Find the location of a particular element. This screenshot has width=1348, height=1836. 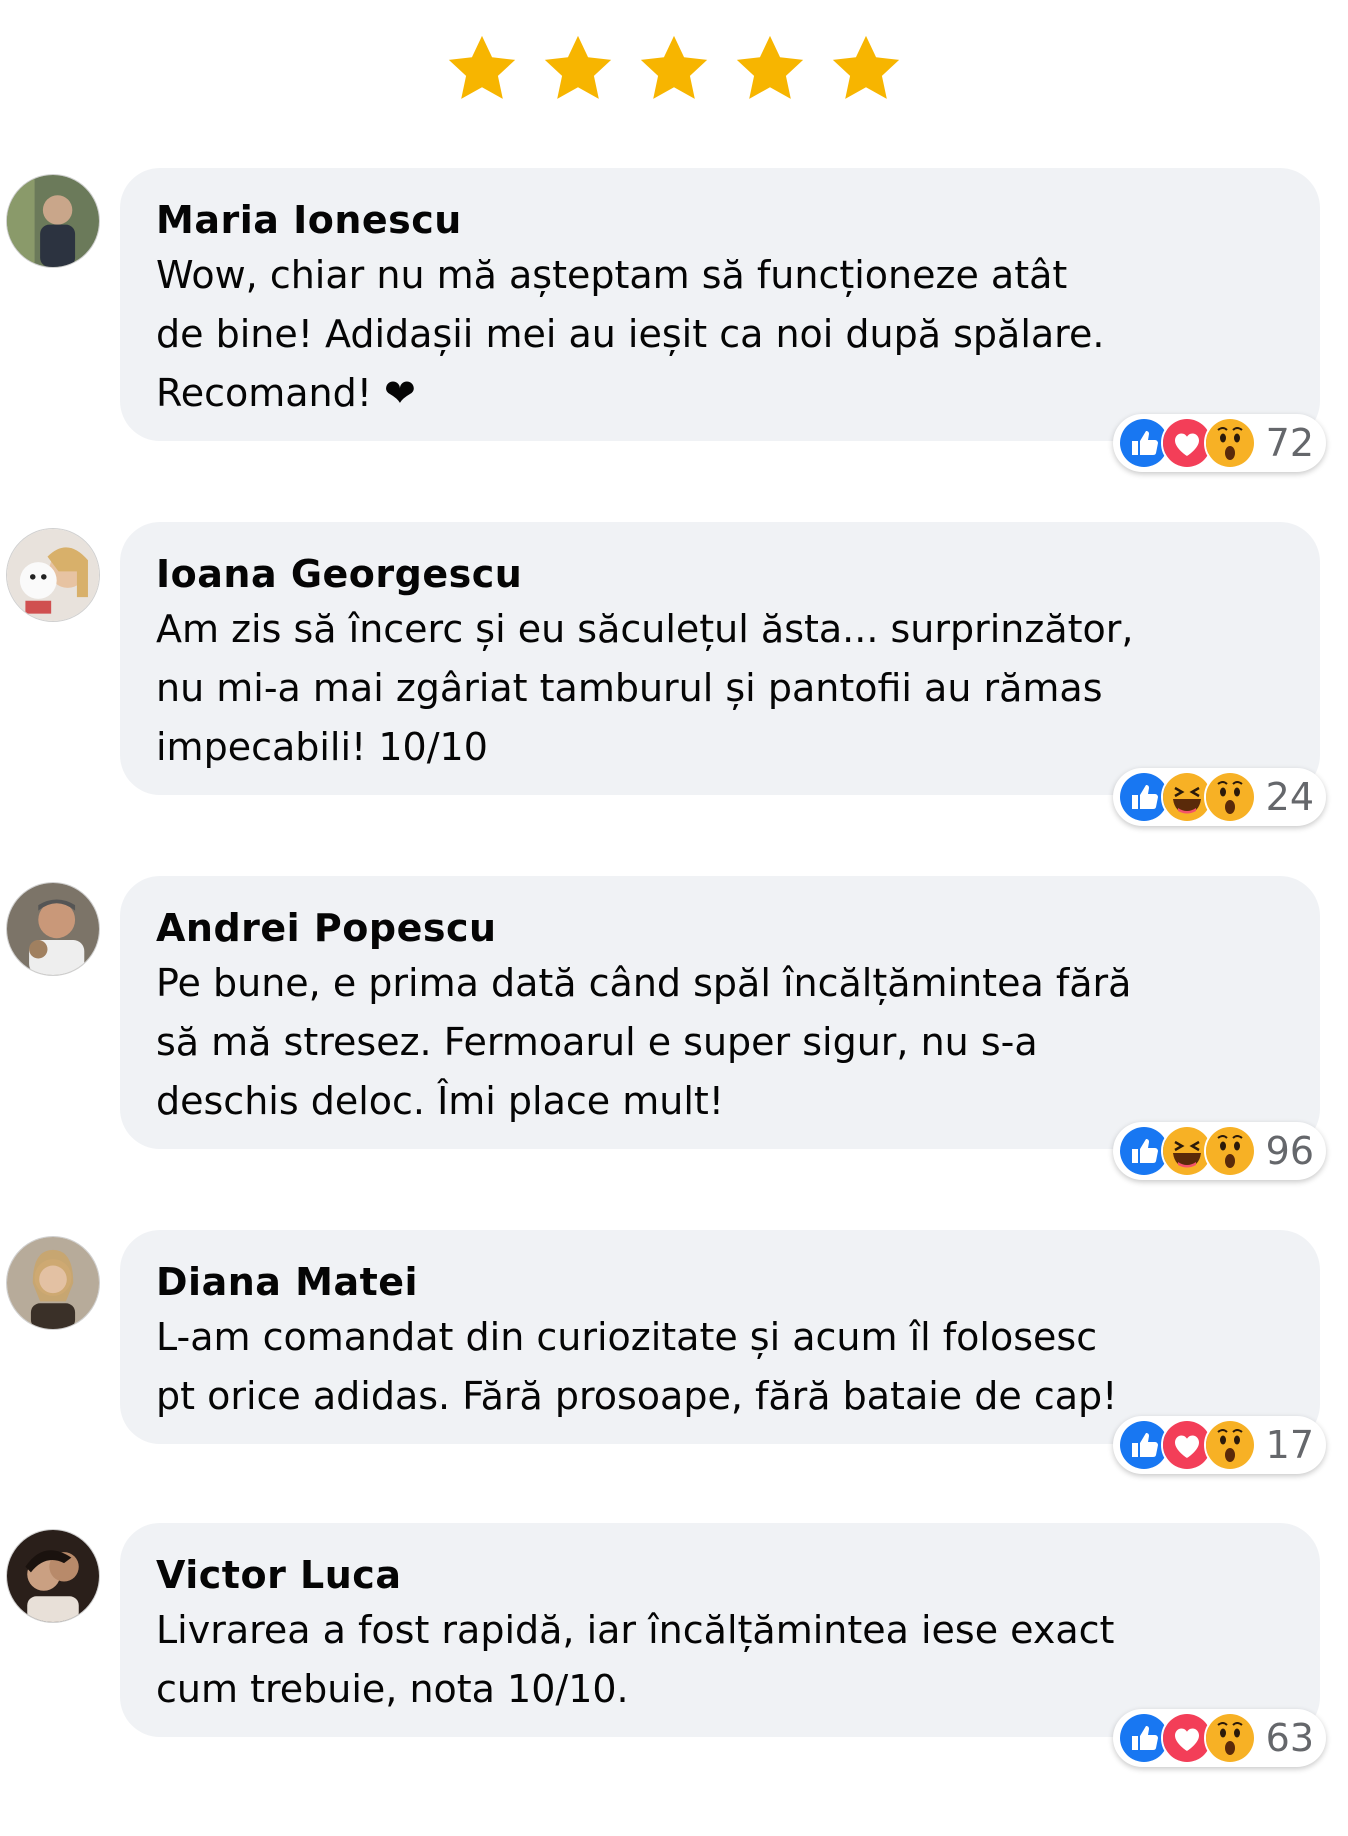

comment-author: Andrei Popescu is located at coordinates (720, 928).